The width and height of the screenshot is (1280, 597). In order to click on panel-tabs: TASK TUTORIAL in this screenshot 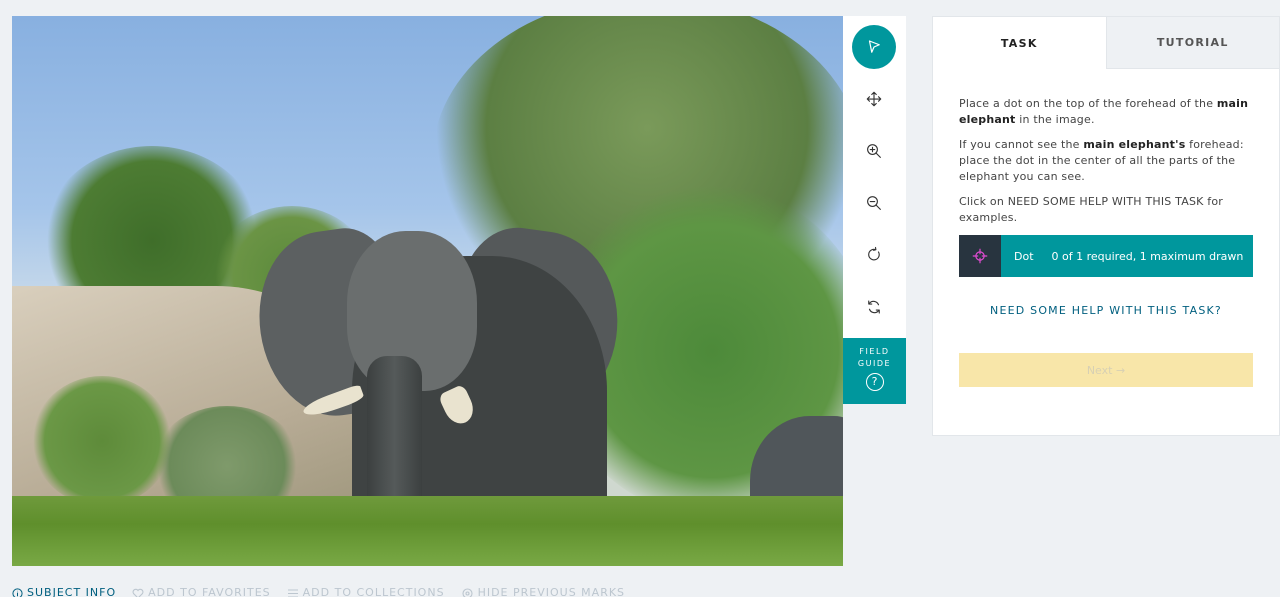, I will do `click(1106, 43)`.